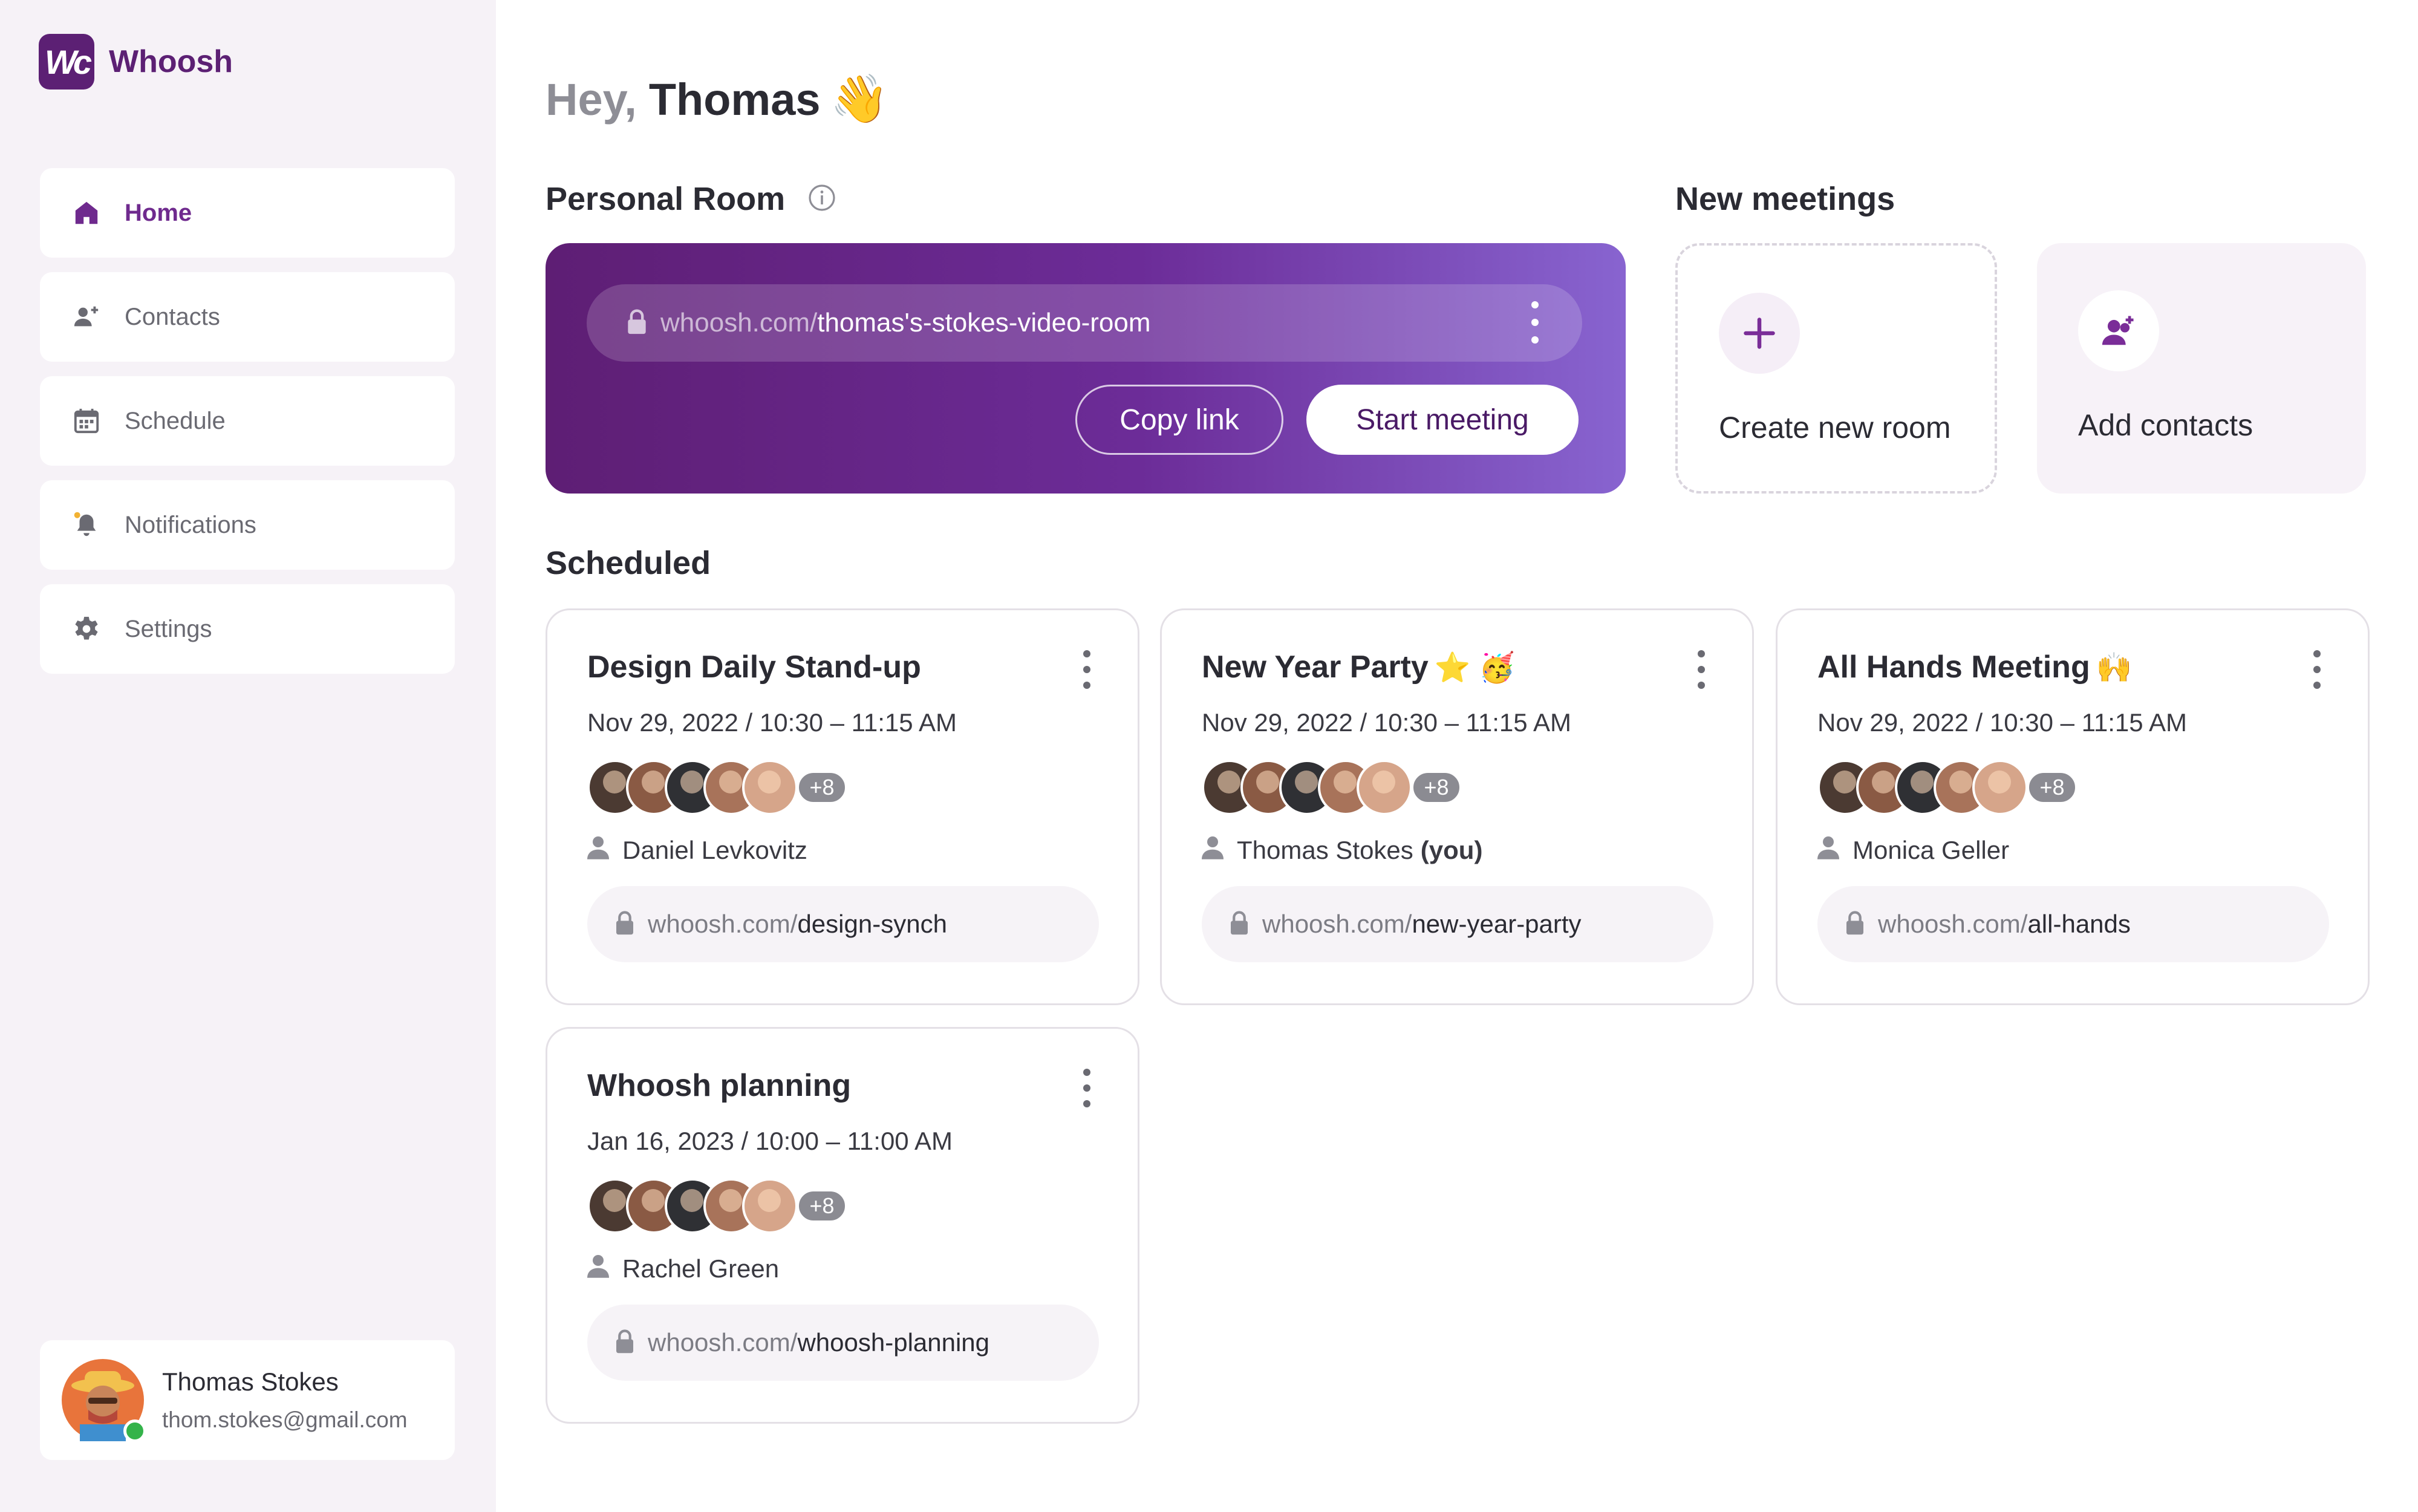 This screenshot has width=2418, height=1512. What do you see at coordinates (591, 99) in the screenshot?
I see `greeting-prefix: Hey,` at bounding box center [591, 99].